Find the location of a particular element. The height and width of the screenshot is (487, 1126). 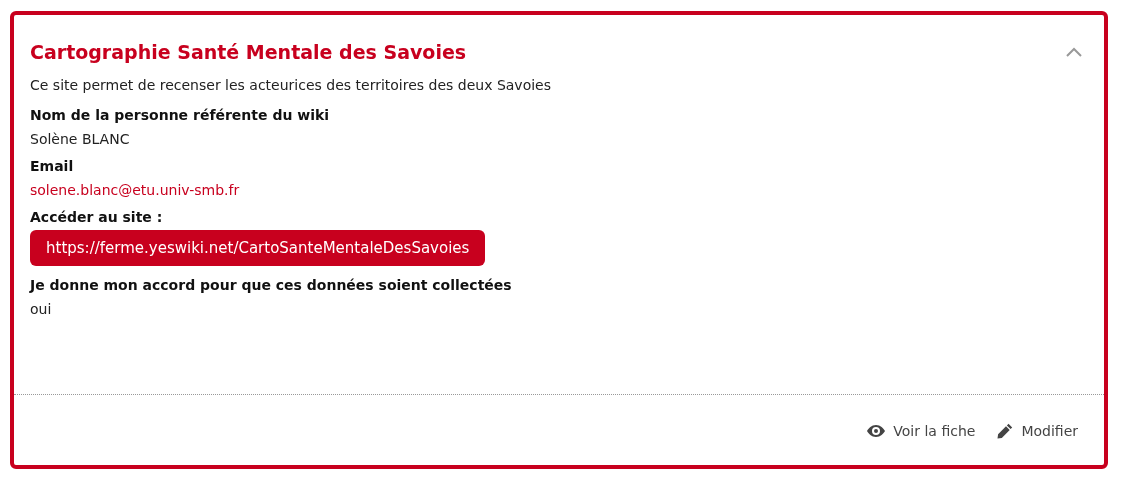

email-link: solene.blanc@etu.univ-smb.fr is located at coordinates (135, 190).